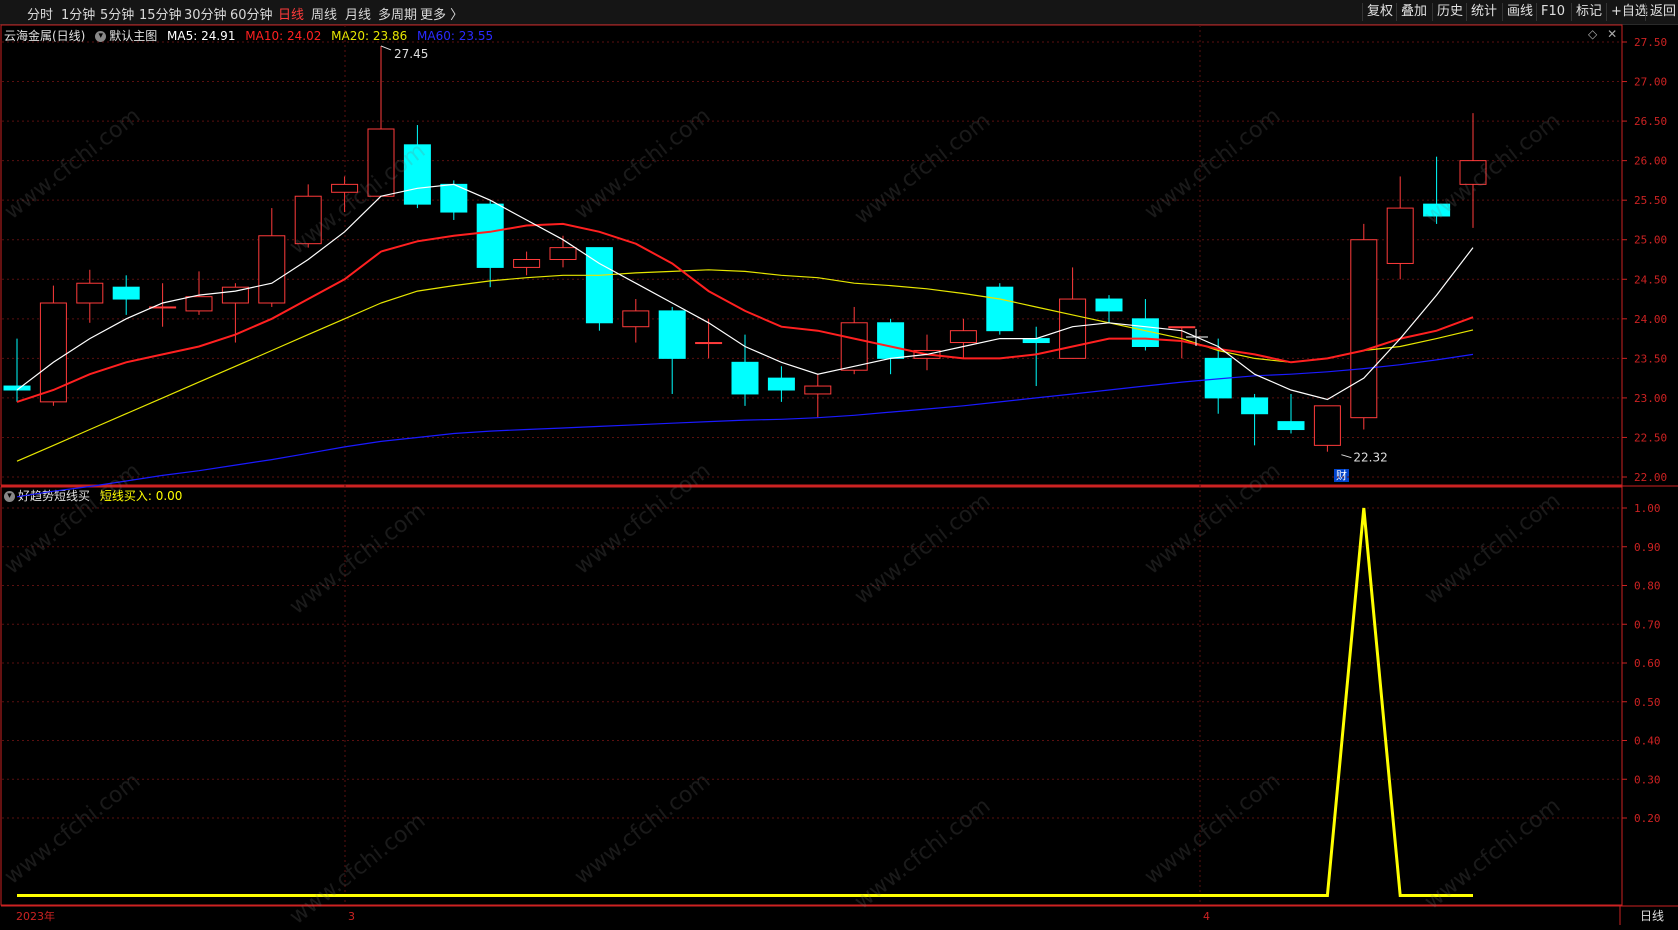 This screenshot has height=930, width=1678. Describe the element at coordinates (441, 13) in the screenshot. I see `period-tab-10: 更多 〉` at that location.